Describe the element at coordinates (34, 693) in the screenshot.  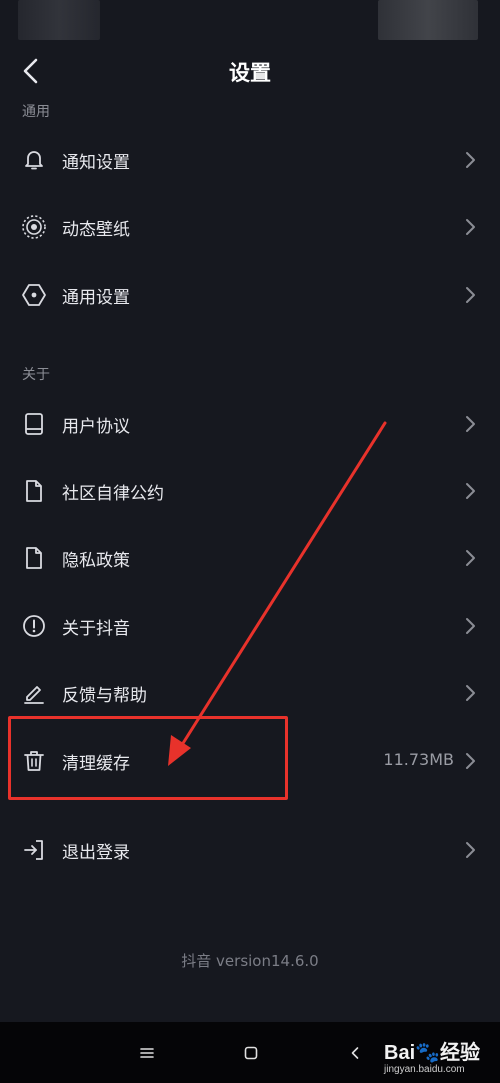
I see `pencil-icon` at that location.